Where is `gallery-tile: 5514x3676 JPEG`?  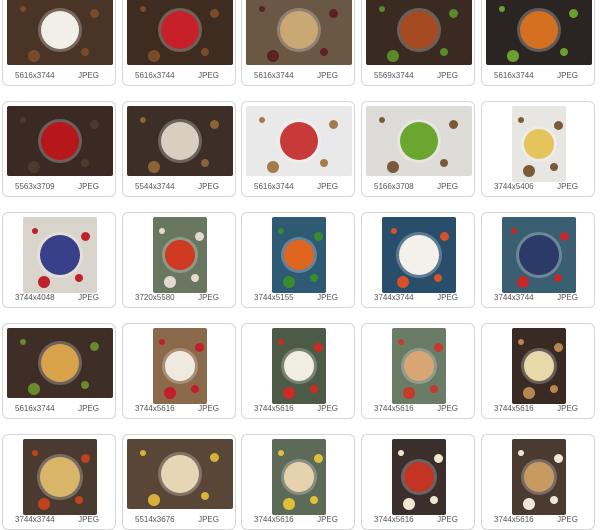
gallery-tile: 5514x3676 JPEG is located at coordinates (179, 482).